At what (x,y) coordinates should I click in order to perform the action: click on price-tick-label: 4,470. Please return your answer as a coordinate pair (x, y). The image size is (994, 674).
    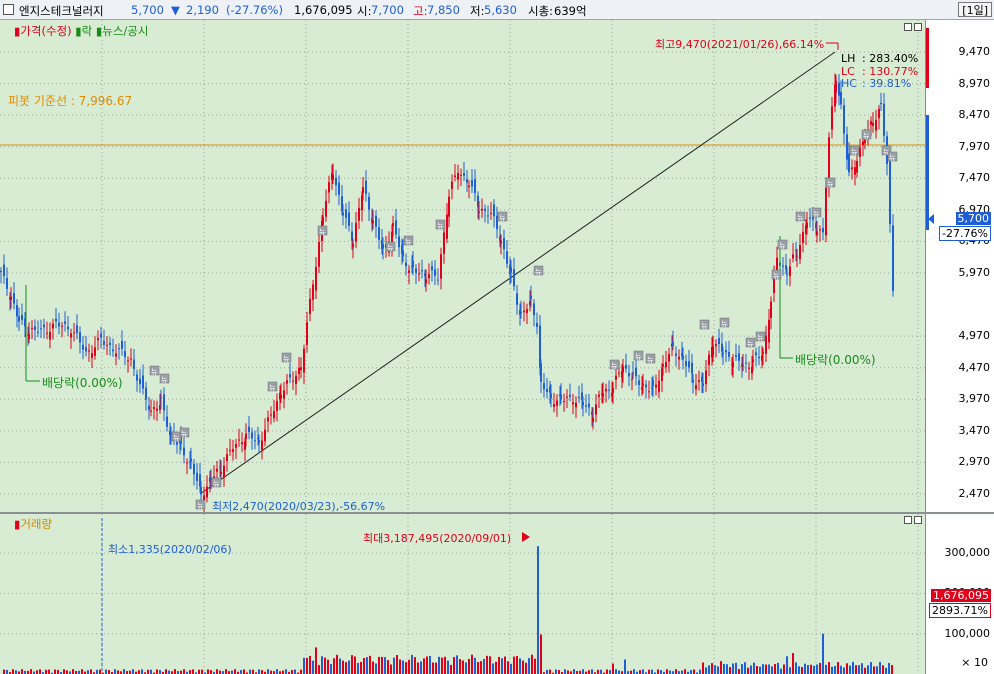
    Looking at the image, I should click on (974, 367).